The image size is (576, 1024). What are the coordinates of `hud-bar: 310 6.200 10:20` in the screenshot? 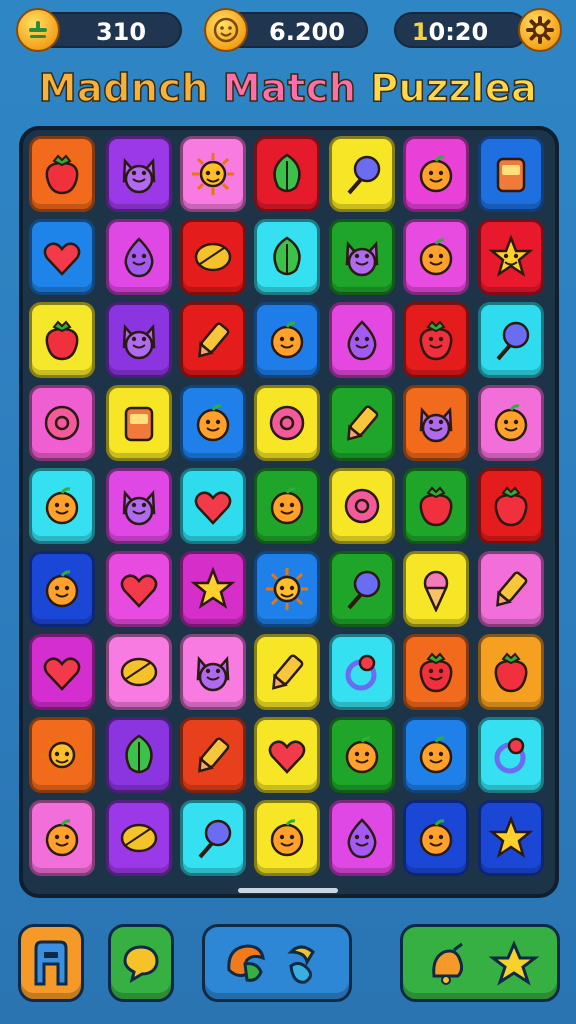 It's located at (288, 30).